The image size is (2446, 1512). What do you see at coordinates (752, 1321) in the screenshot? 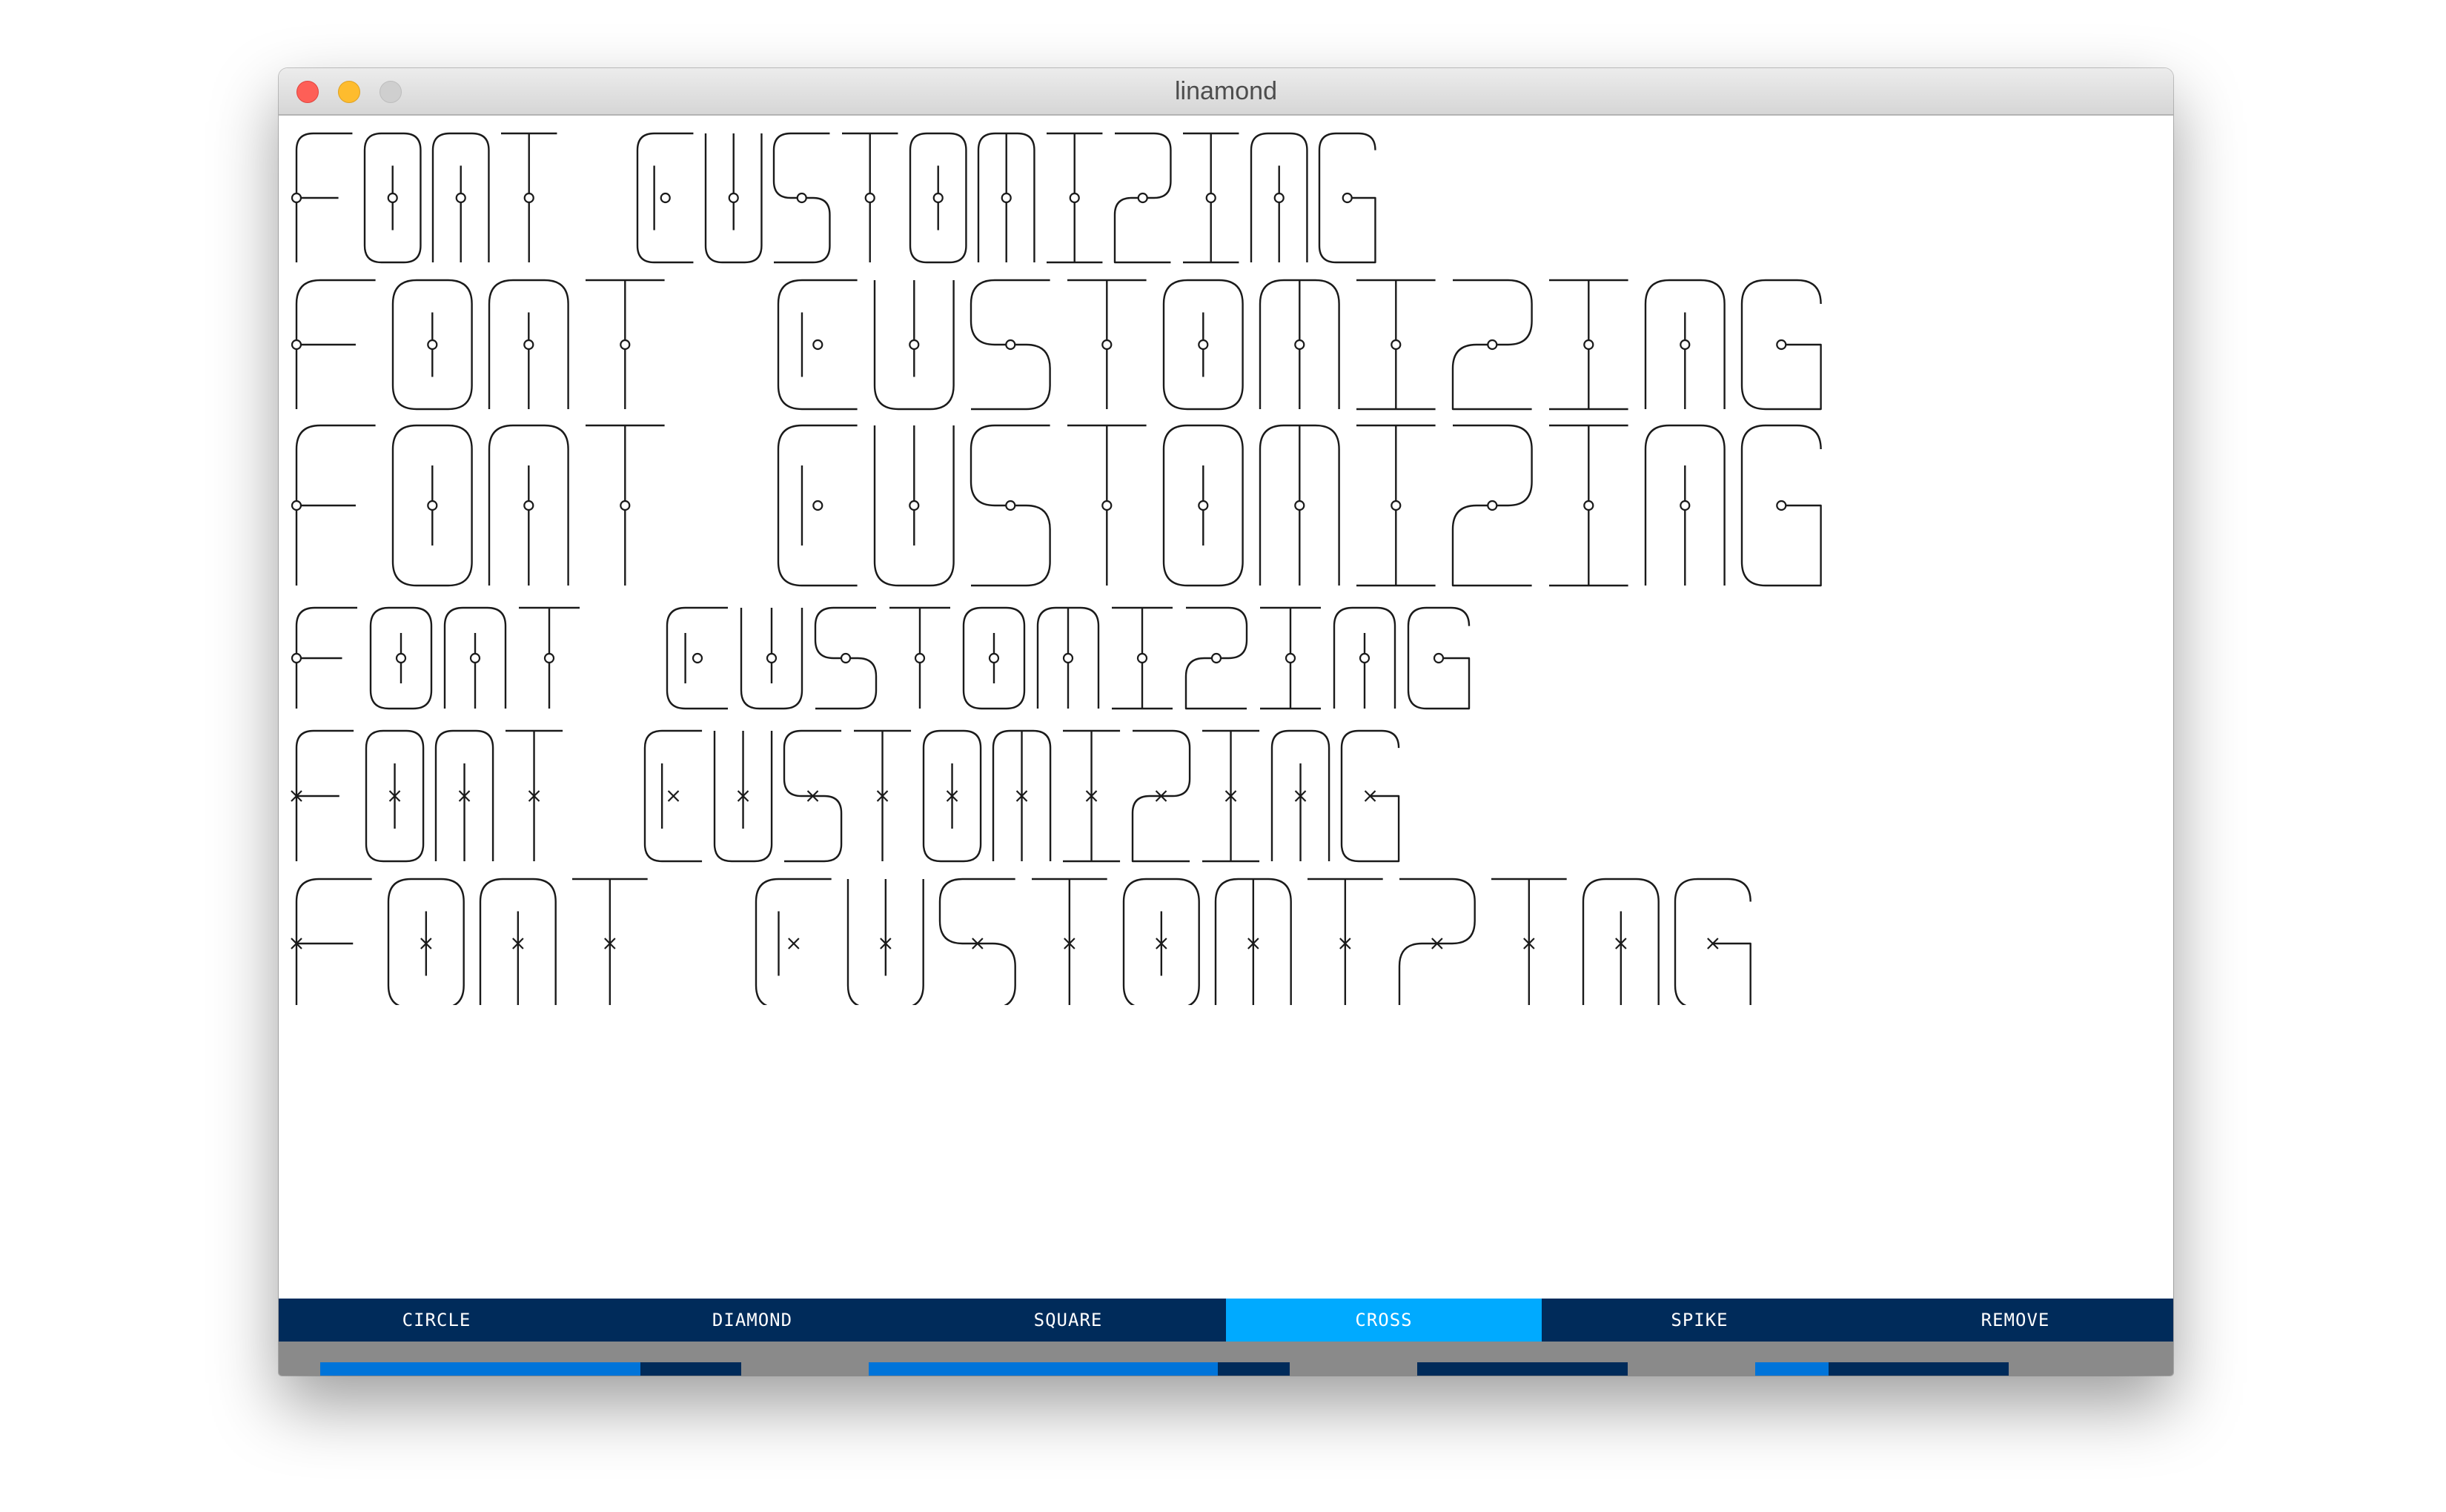
I see `tab-diamond: DIAMOND` at bounding box center [752, 1321].